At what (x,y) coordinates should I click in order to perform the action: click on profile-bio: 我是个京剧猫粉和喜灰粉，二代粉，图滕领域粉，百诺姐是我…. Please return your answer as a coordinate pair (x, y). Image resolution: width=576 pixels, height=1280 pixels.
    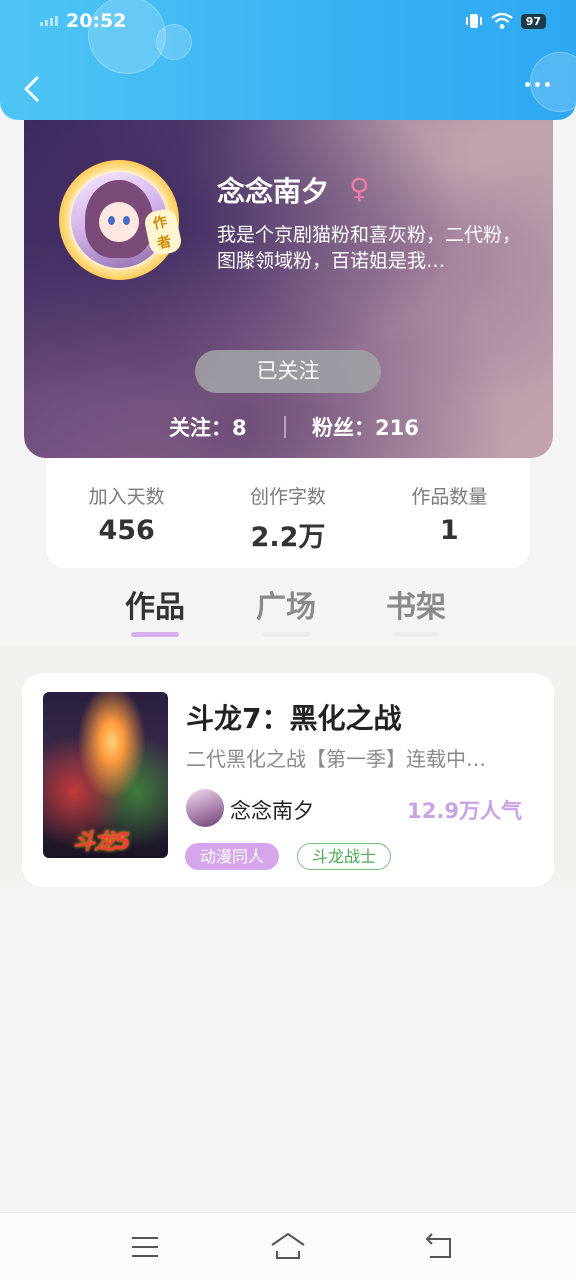
    Looking at the image, I should click on (369, 248).